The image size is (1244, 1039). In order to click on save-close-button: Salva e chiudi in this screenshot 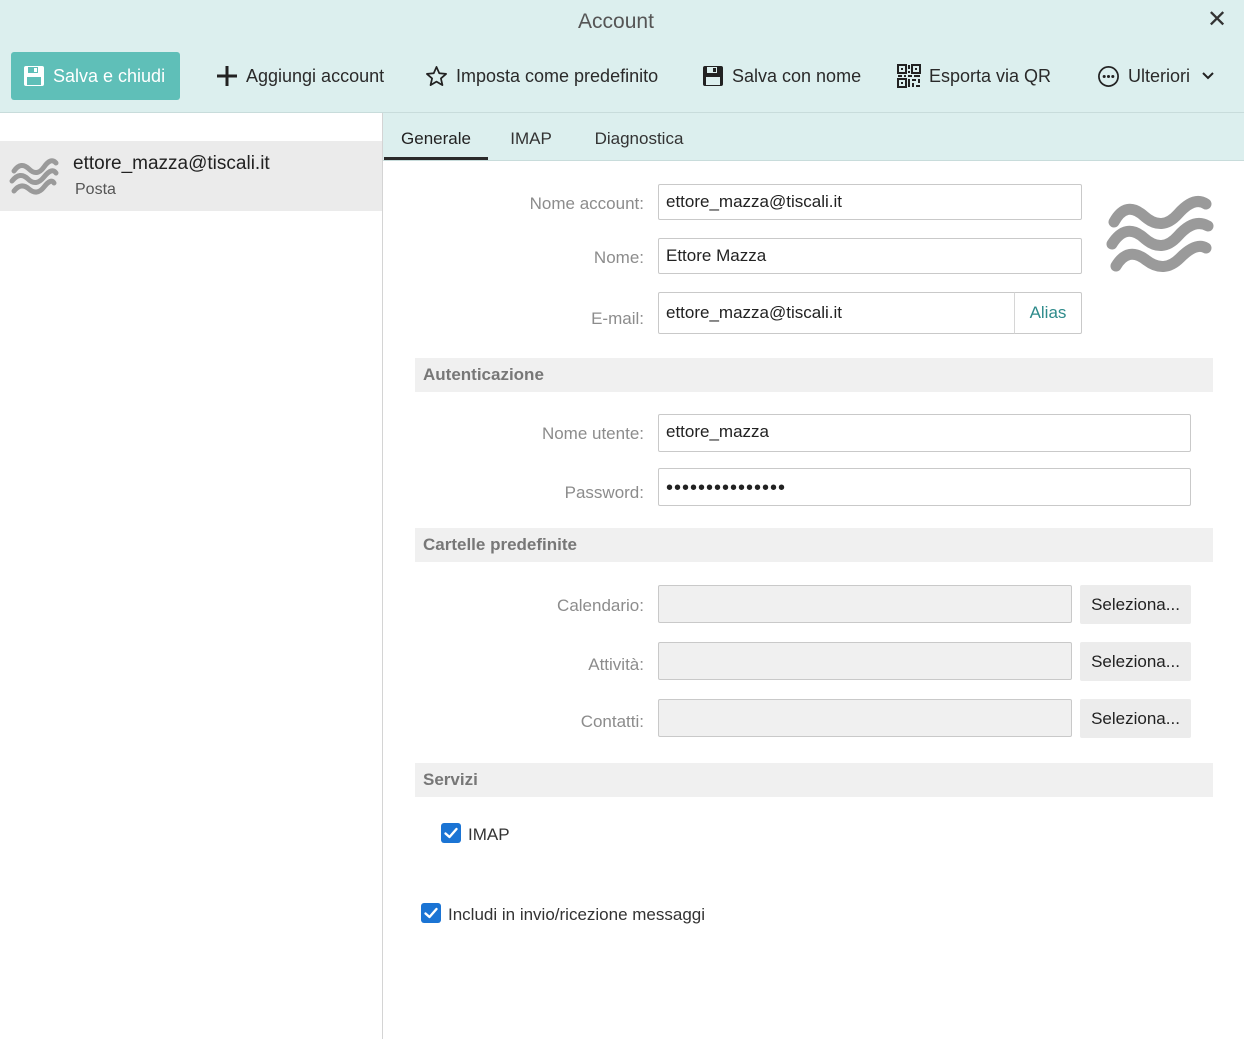, I will do `click(95, 76)`.